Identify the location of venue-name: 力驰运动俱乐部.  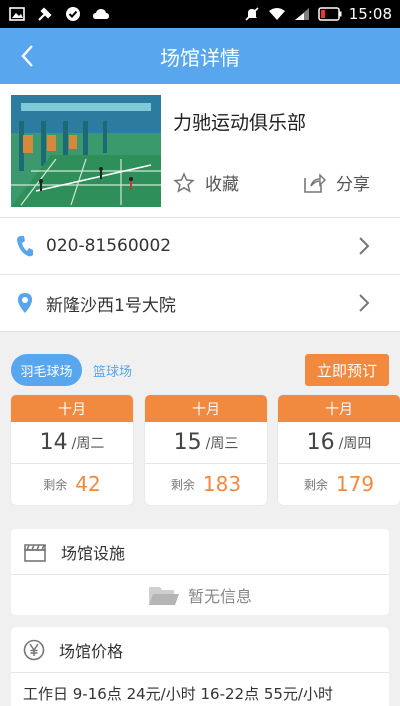
(240, 123).